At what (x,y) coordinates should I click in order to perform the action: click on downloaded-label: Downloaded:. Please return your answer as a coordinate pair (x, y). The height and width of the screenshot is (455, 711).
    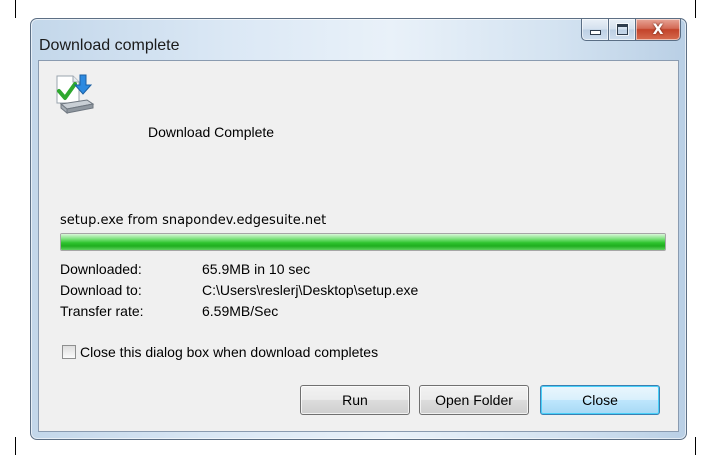
    Looking at the image, I should click on (101, 269).